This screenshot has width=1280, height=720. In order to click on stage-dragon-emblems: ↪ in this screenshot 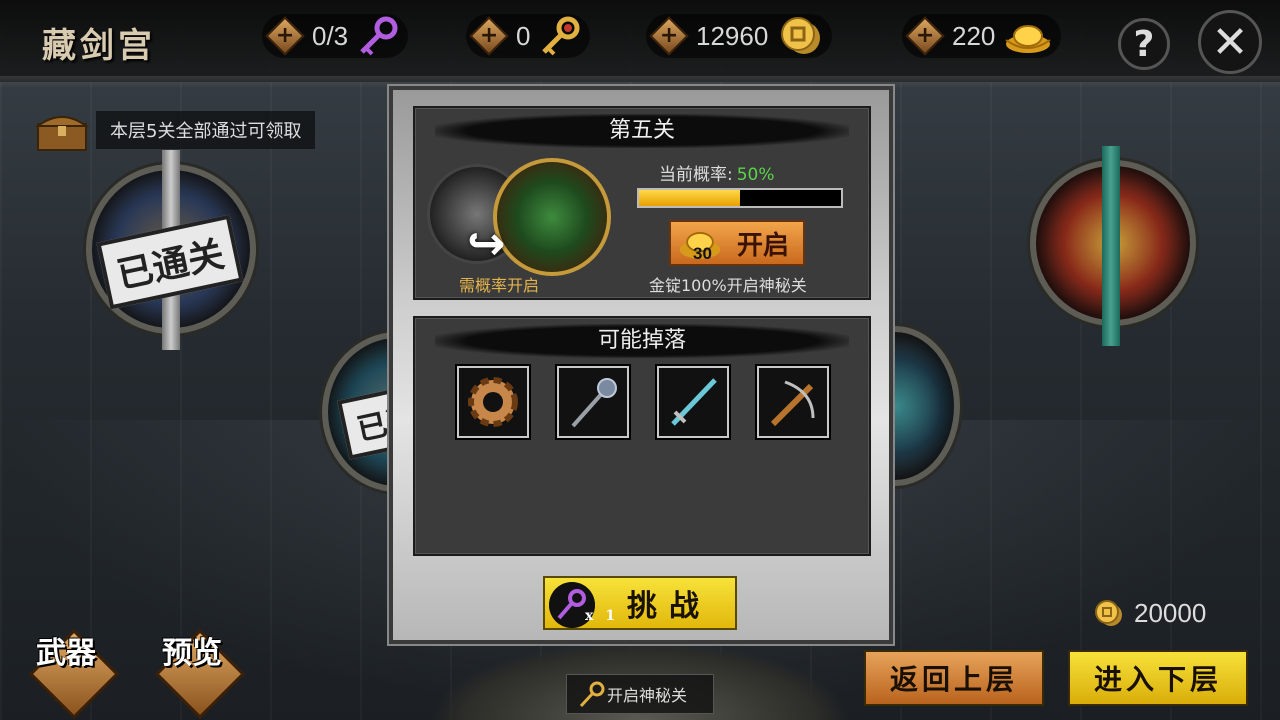, I will do `click(522, 218)`.